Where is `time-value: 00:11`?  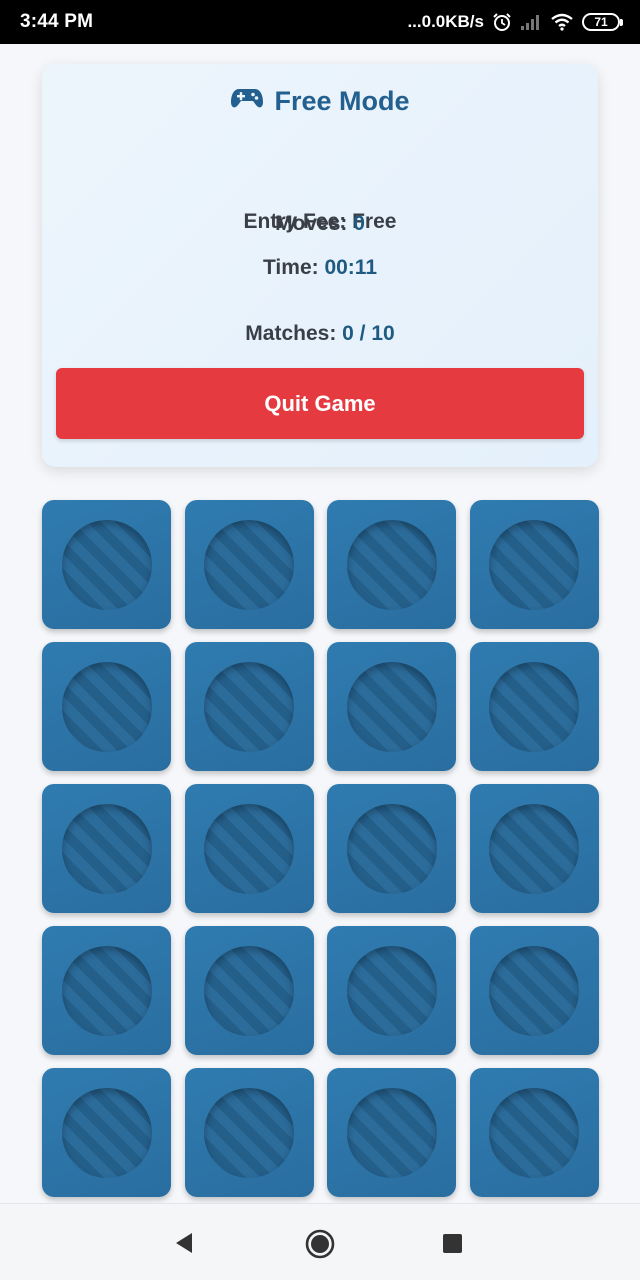 time-value: 00:11 is located at coordinates (351, 267).